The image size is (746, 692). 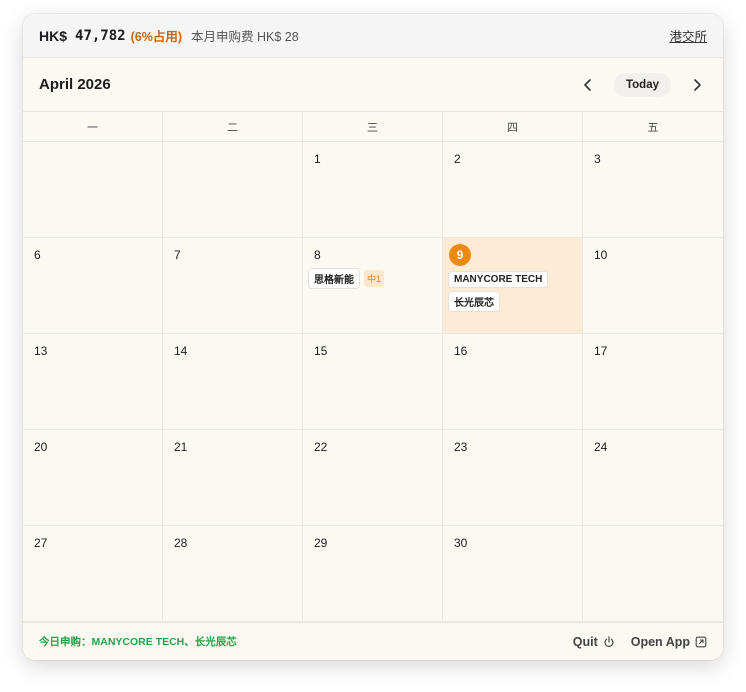 I want to click on day-cell: 13, so click(x=93, y=382).